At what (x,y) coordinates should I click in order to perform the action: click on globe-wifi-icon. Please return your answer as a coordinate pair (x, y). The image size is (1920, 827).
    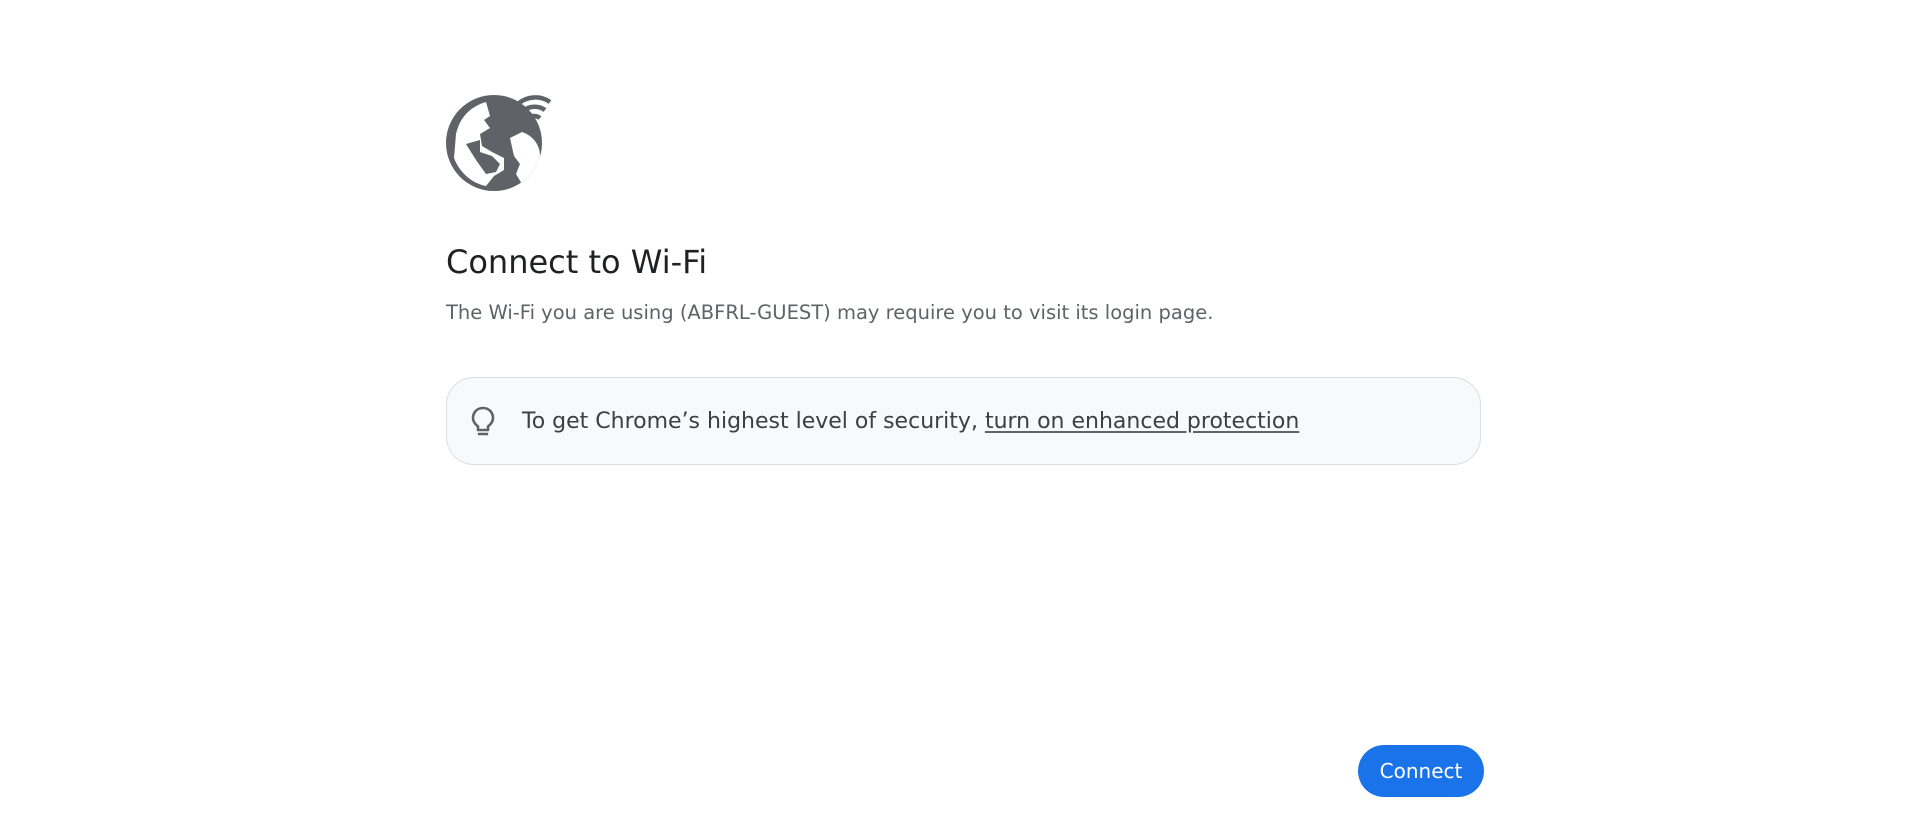
    Looking at the image, I should click on (499, 144).